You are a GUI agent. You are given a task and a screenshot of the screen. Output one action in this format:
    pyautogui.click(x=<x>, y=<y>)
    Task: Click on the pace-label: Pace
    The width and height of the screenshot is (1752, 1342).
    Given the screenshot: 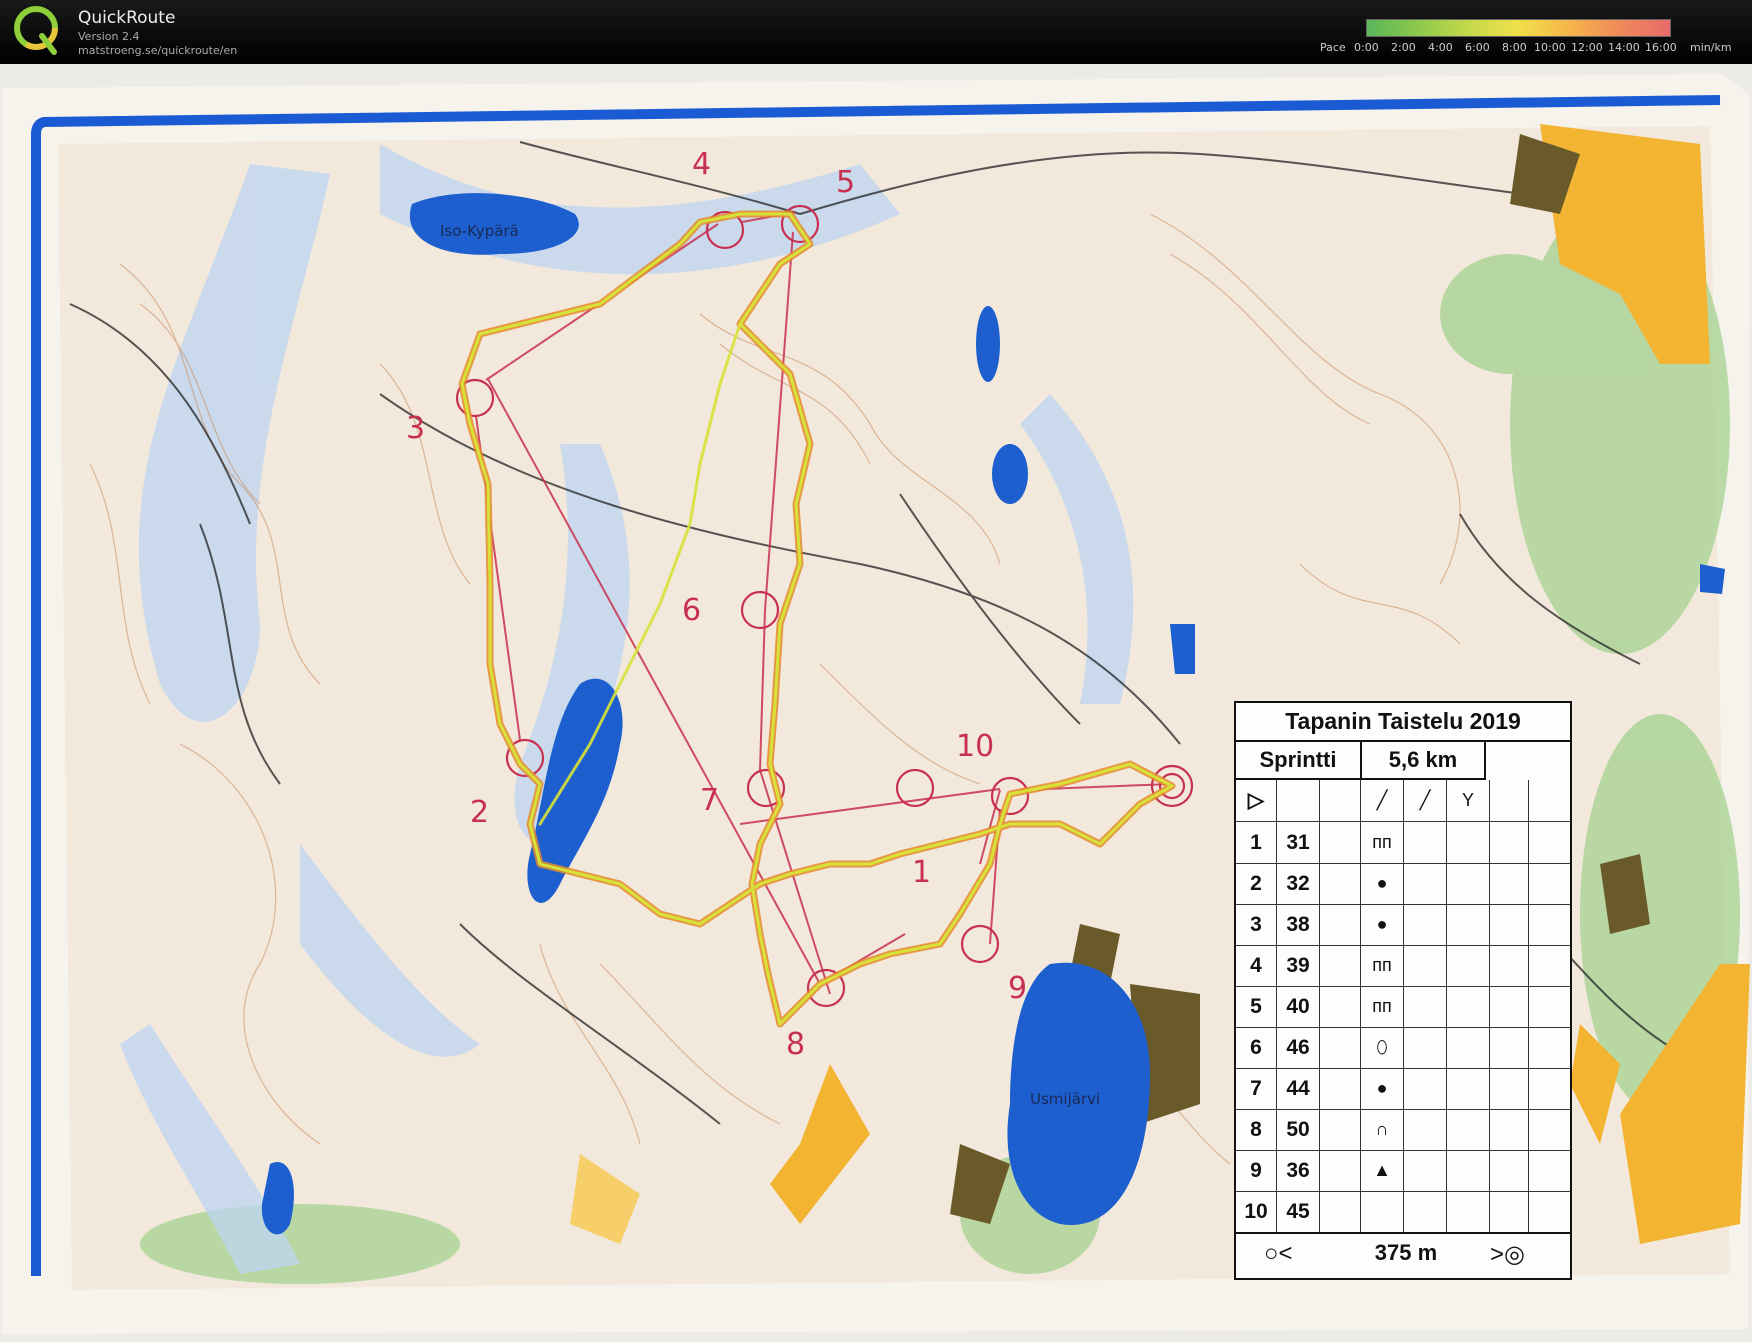 What is the action you would take?
    pyautogui.click(x=1333, y=47)
    